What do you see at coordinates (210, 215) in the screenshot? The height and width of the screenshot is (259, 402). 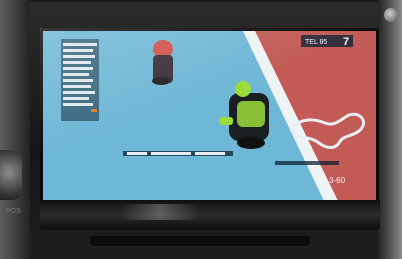 I see `head-unit-lower-panel` at bounding box center [210, 215].